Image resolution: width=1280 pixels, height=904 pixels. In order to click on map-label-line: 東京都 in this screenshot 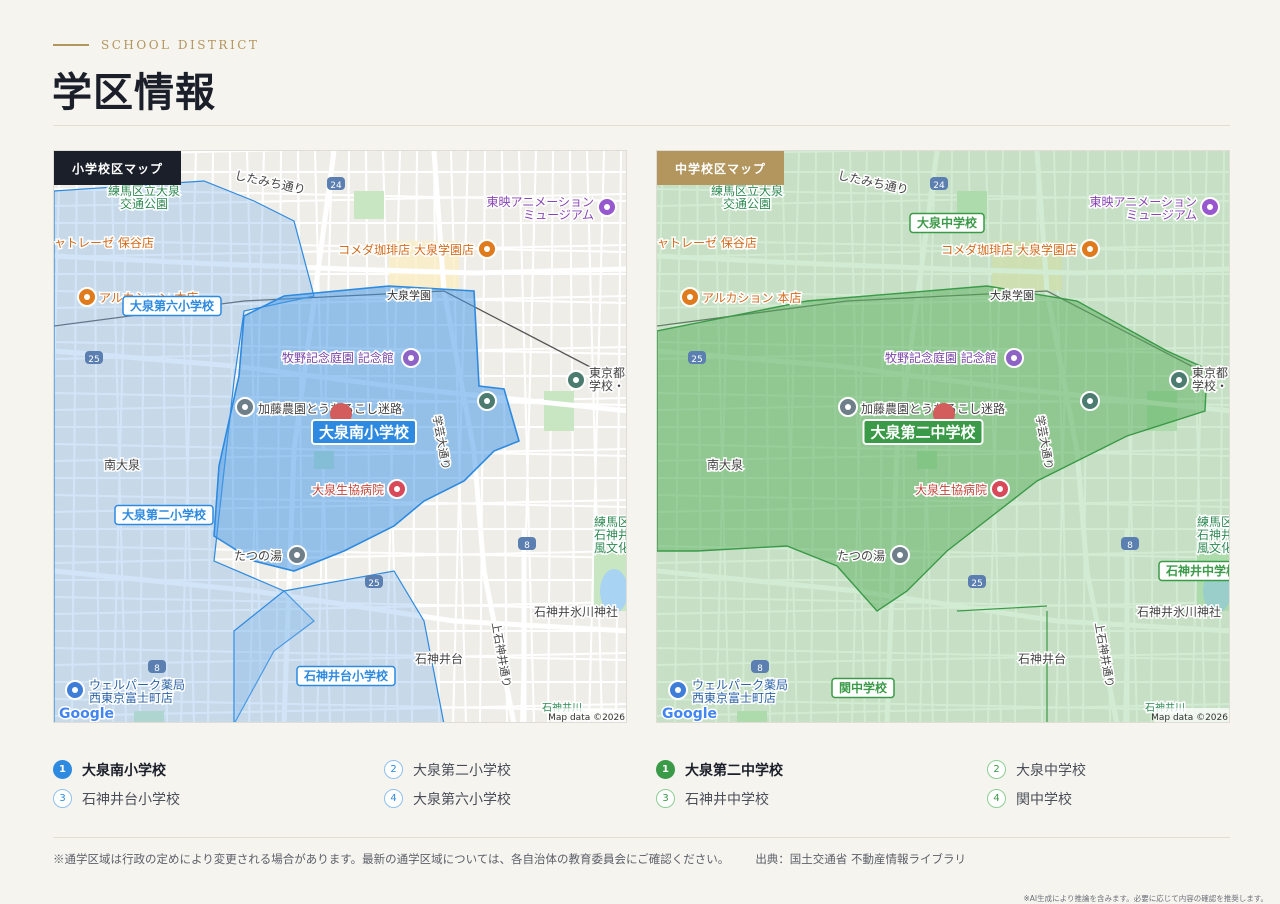, I will do `click(607, 373)`.